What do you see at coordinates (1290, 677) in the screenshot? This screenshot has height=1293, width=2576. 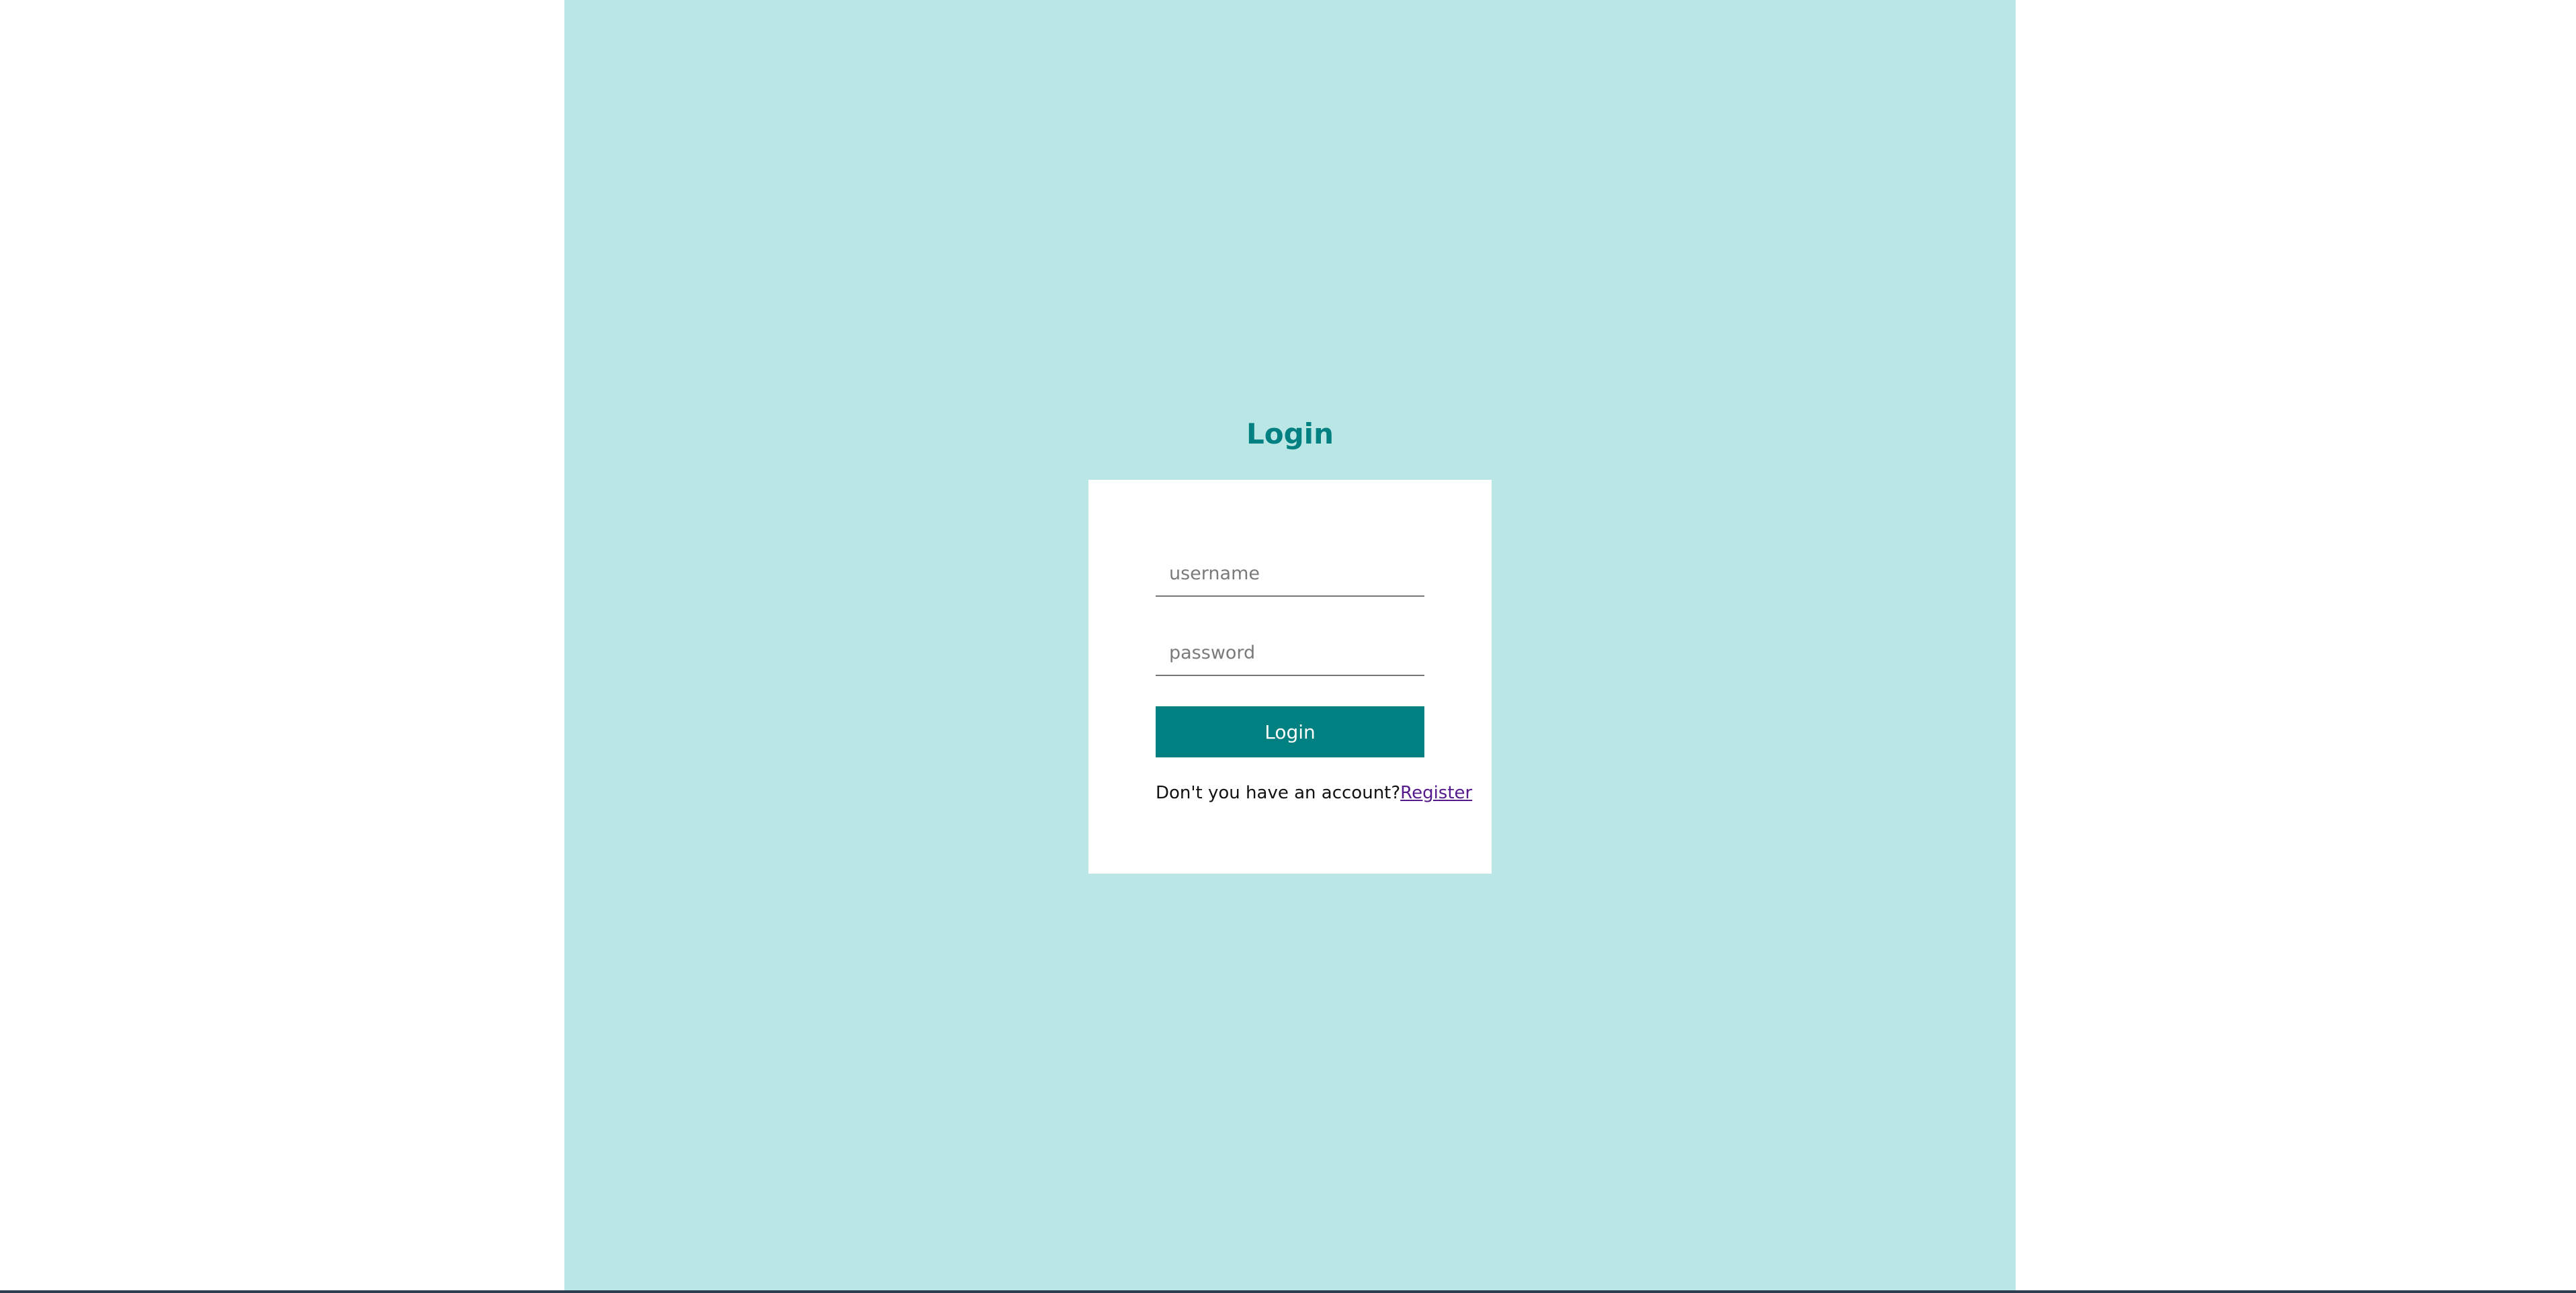 I see `login-card: Login Don't you have an account?Register` at bounding box center [1290, 677].